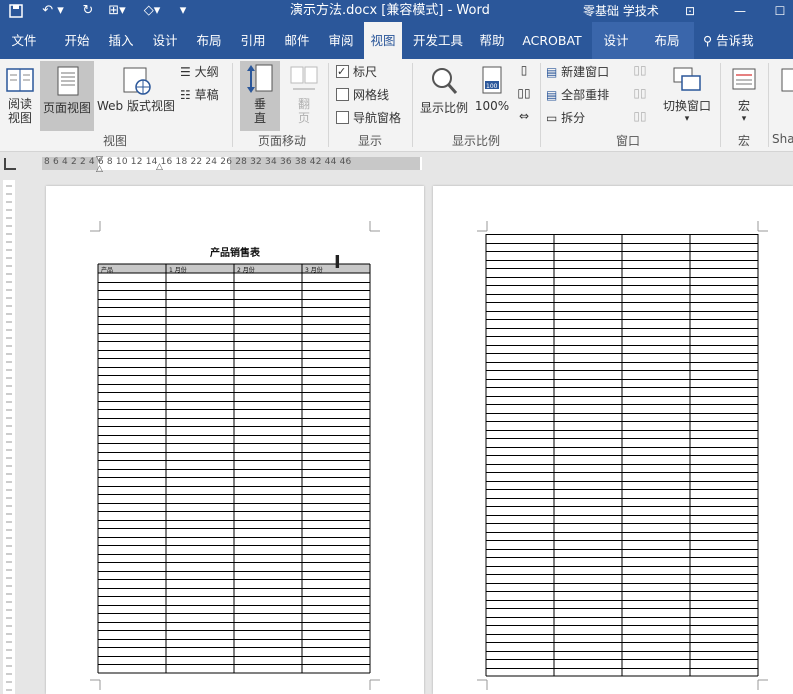 The height and width of the screenshot is (694, 793). Describe the element at coordinates (337, 262) in the screenshot. I see `text-cursor-icon: I` at that location.